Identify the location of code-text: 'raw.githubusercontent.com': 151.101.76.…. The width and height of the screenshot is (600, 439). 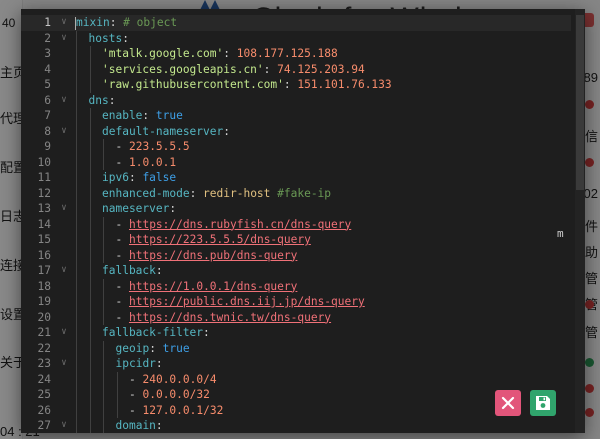
(247, 85).